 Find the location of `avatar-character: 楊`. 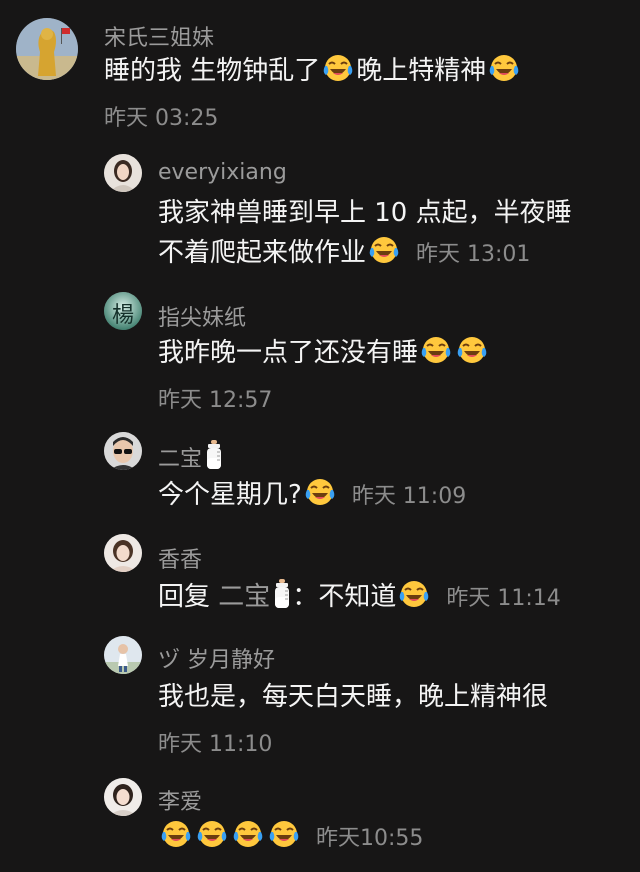

avatar-character: 楊 is located at coordinates (122, 315).